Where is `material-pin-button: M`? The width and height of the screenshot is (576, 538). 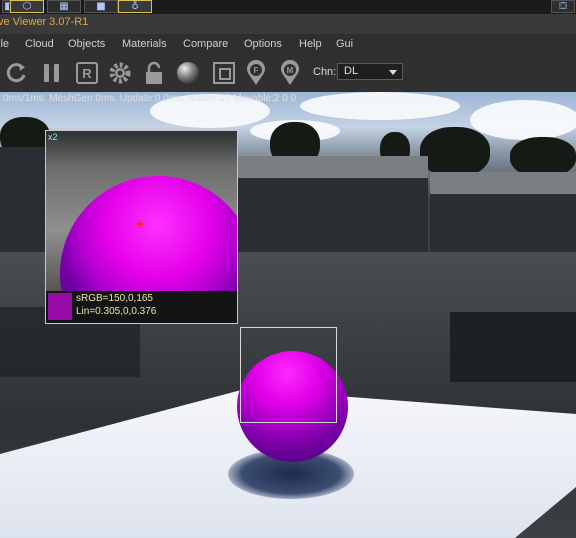
material-pin-button: M is located at coordinates (290, 73).